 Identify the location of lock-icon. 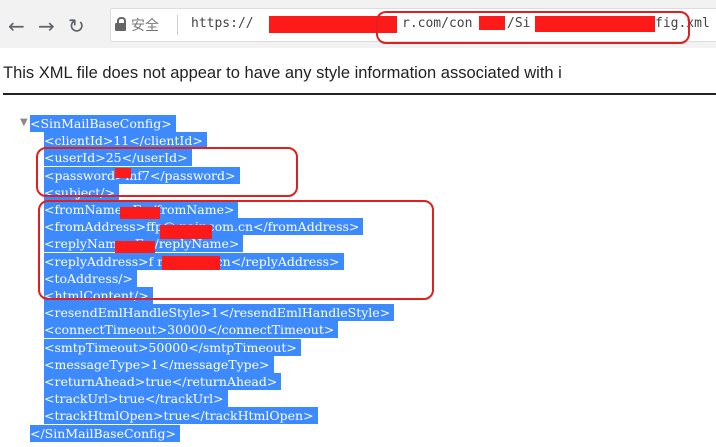
(120, 24).